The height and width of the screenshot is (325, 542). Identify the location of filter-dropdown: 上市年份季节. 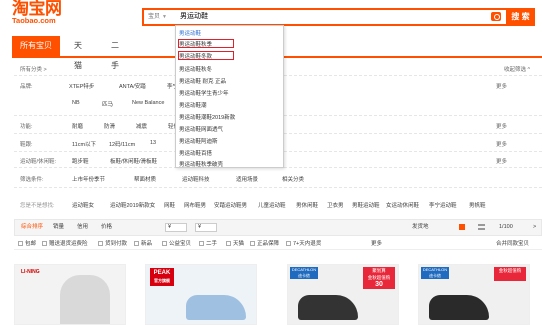
(88, 179).